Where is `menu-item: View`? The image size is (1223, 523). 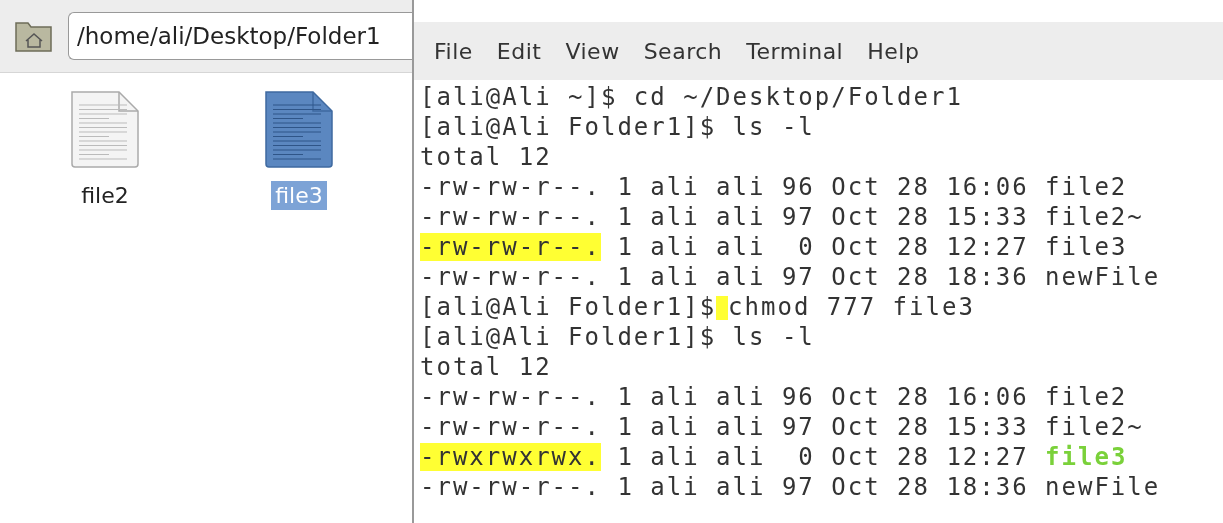
menu-item: View is located at coordinates (592, 51).